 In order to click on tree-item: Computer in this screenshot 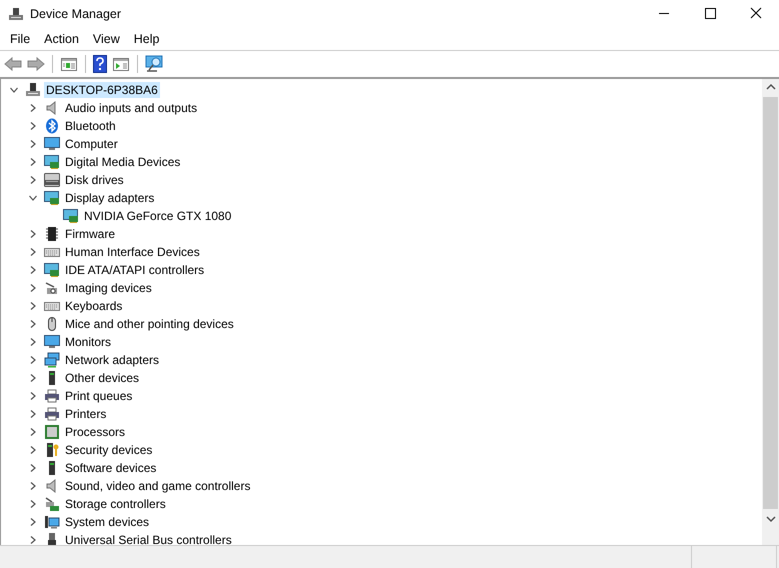, I will do `click(91, 144)`.